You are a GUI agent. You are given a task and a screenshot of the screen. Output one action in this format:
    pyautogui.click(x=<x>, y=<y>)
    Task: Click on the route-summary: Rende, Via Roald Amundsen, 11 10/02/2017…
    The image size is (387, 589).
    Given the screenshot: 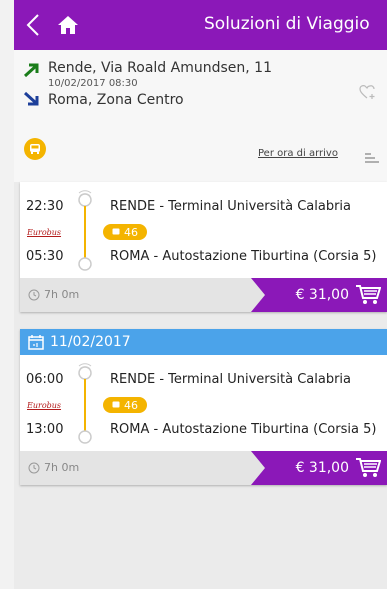 What is the action you would take?
    pyautogui.click(x=200, y=92)
    